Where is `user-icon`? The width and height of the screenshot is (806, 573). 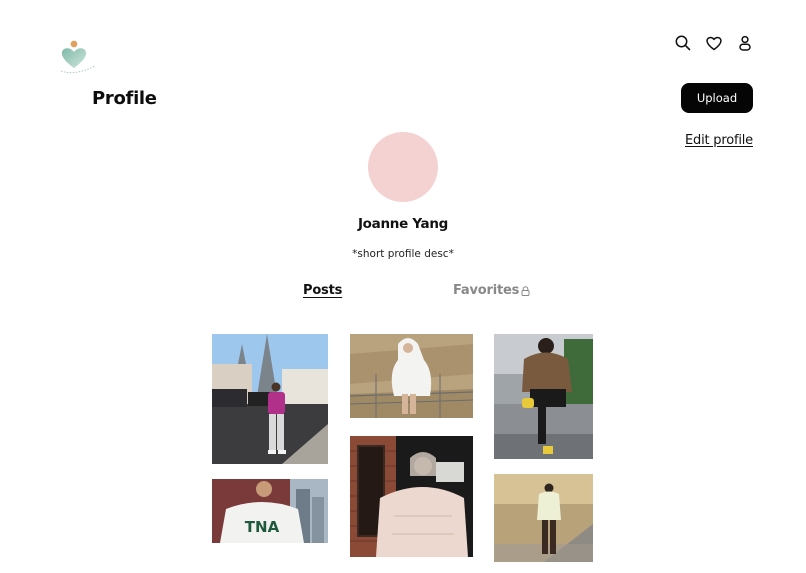
user-icon is located at coordinates (745, 43).